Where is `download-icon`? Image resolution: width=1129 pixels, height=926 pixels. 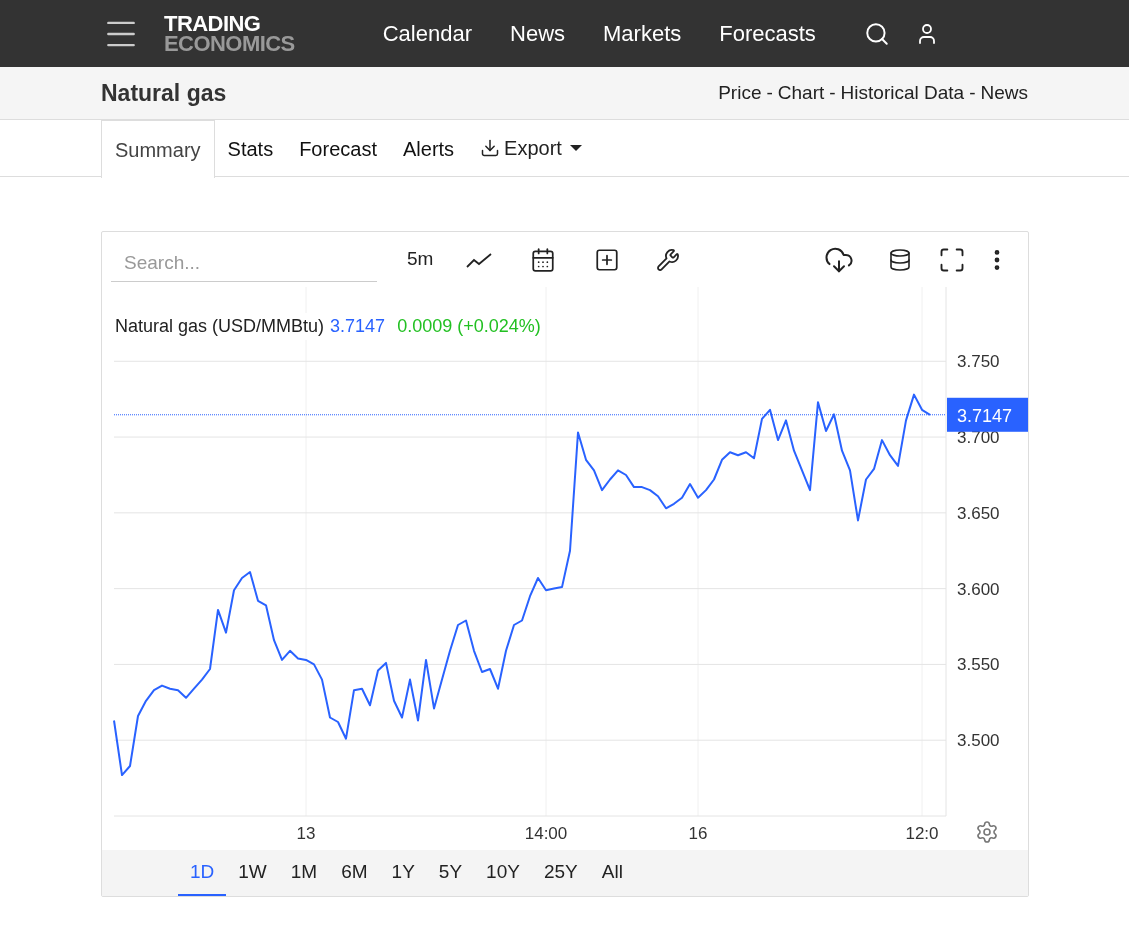
download-icon is located at coordinates (490, 148).